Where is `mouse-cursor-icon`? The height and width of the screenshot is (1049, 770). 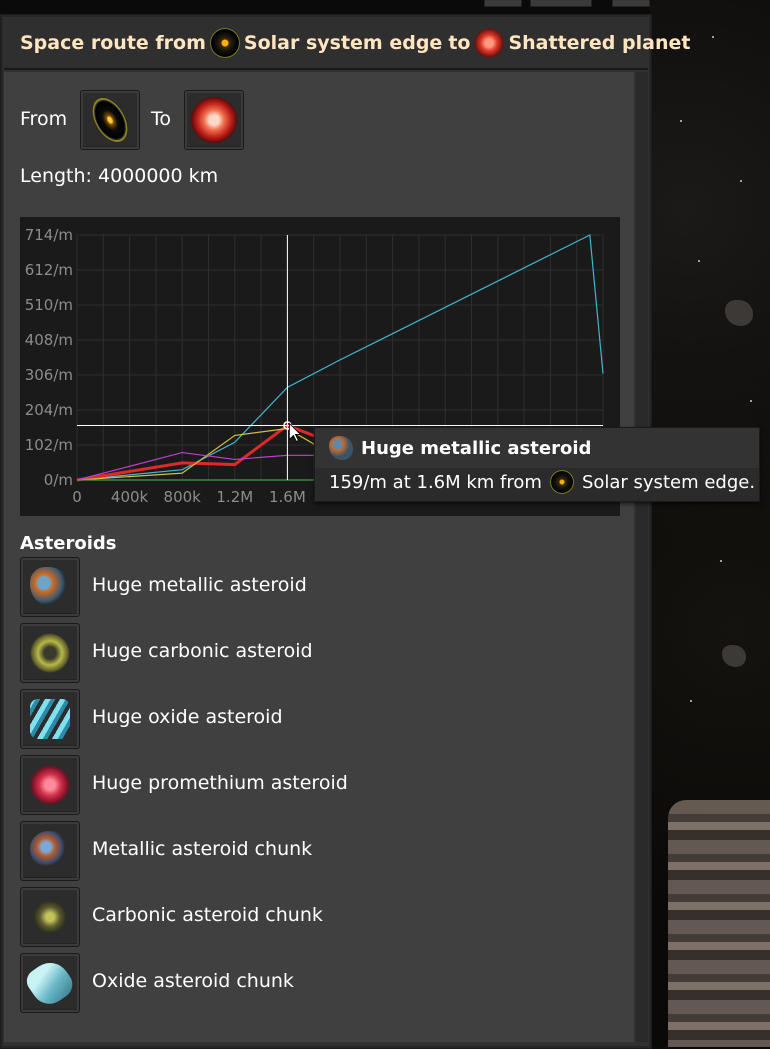 mouse-cursor-icon is located at coordinates (295, 432).